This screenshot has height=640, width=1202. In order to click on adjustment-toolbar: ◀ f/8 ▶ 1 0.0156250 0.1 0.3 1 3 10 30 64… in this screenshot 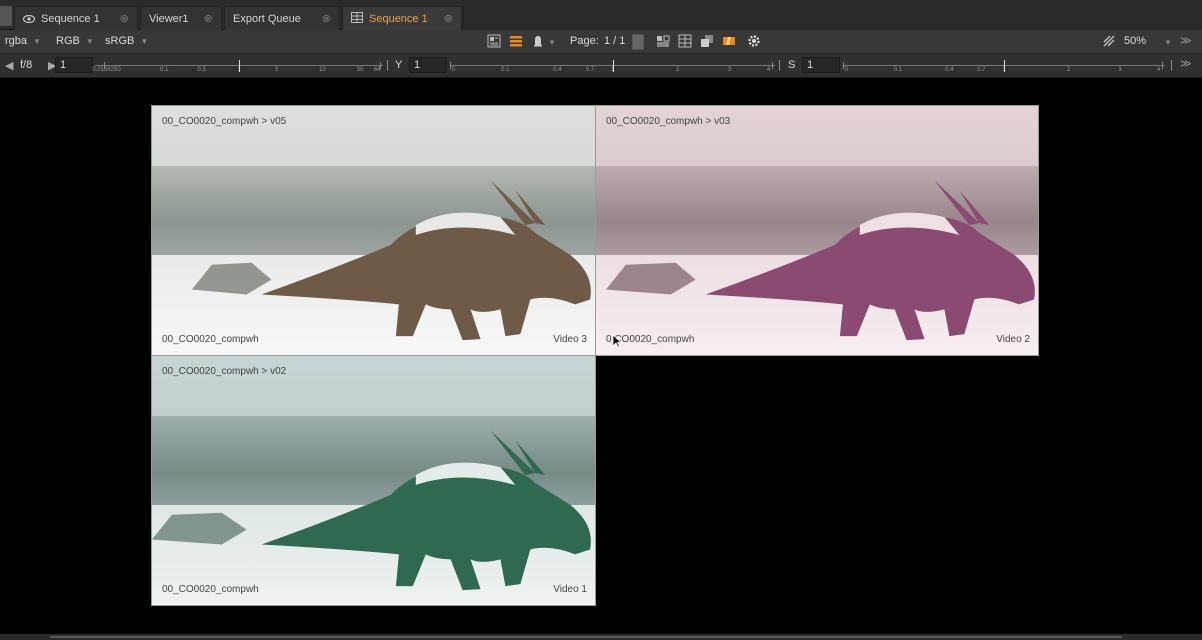, I will do `click(601, 66)`.